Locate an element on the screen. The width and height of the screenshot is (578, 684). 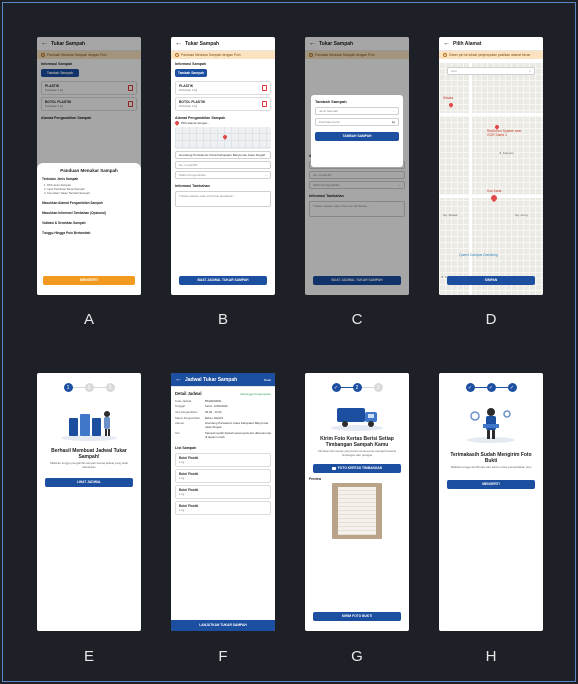
label-g: G is located at coordinates (357, 656).